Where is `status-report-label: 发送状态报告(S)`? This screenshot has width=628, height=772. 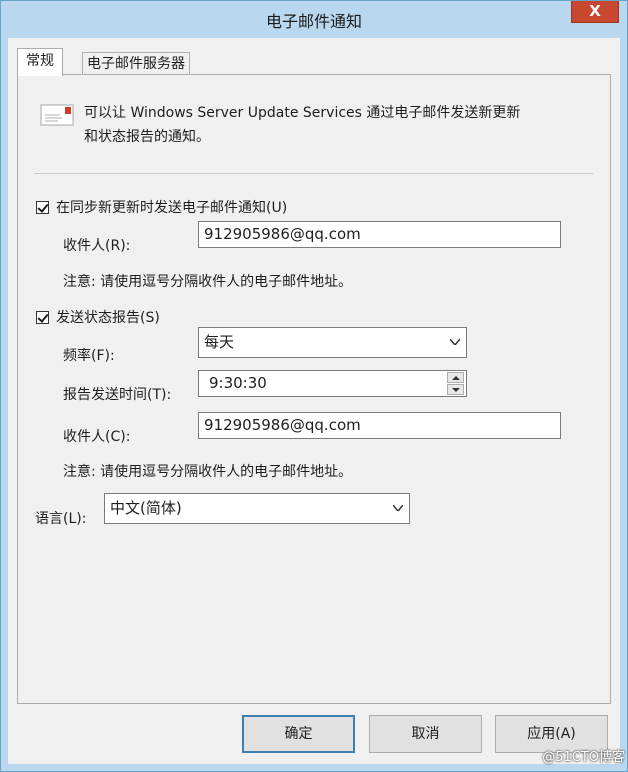 status-report-label: 发送状态报告(S) is located at coordinates (108, 318).